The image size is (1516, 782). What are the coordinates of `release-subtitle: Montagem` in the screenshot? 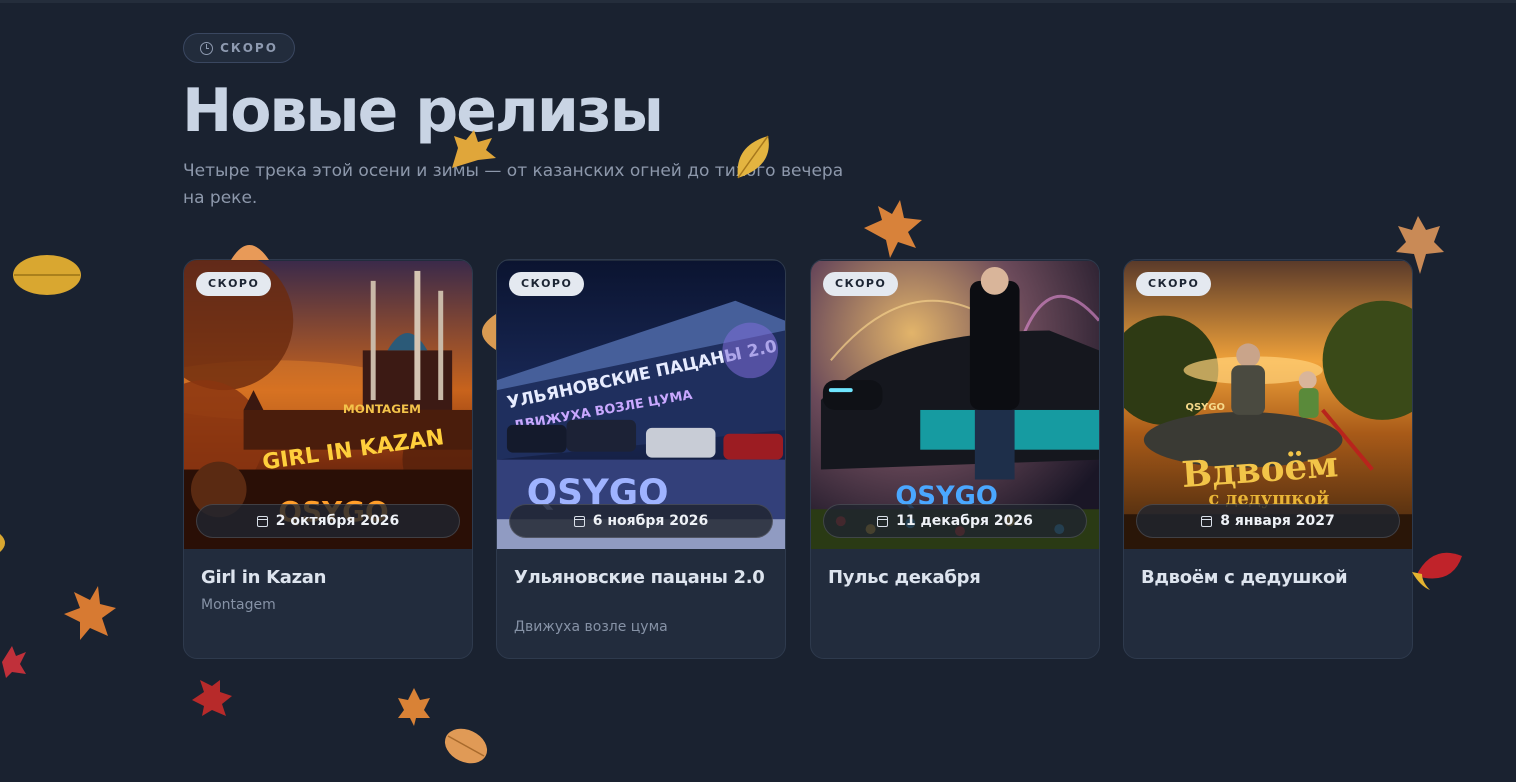 It's located at (238, 605).